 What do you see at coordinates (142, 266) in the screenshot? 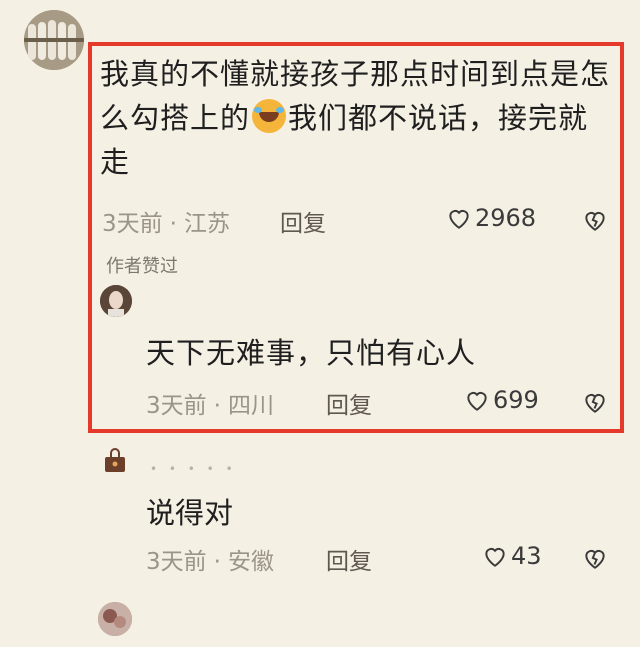
I see `author-liked-badge: 作者赞过` at bounding box center [142, 266].